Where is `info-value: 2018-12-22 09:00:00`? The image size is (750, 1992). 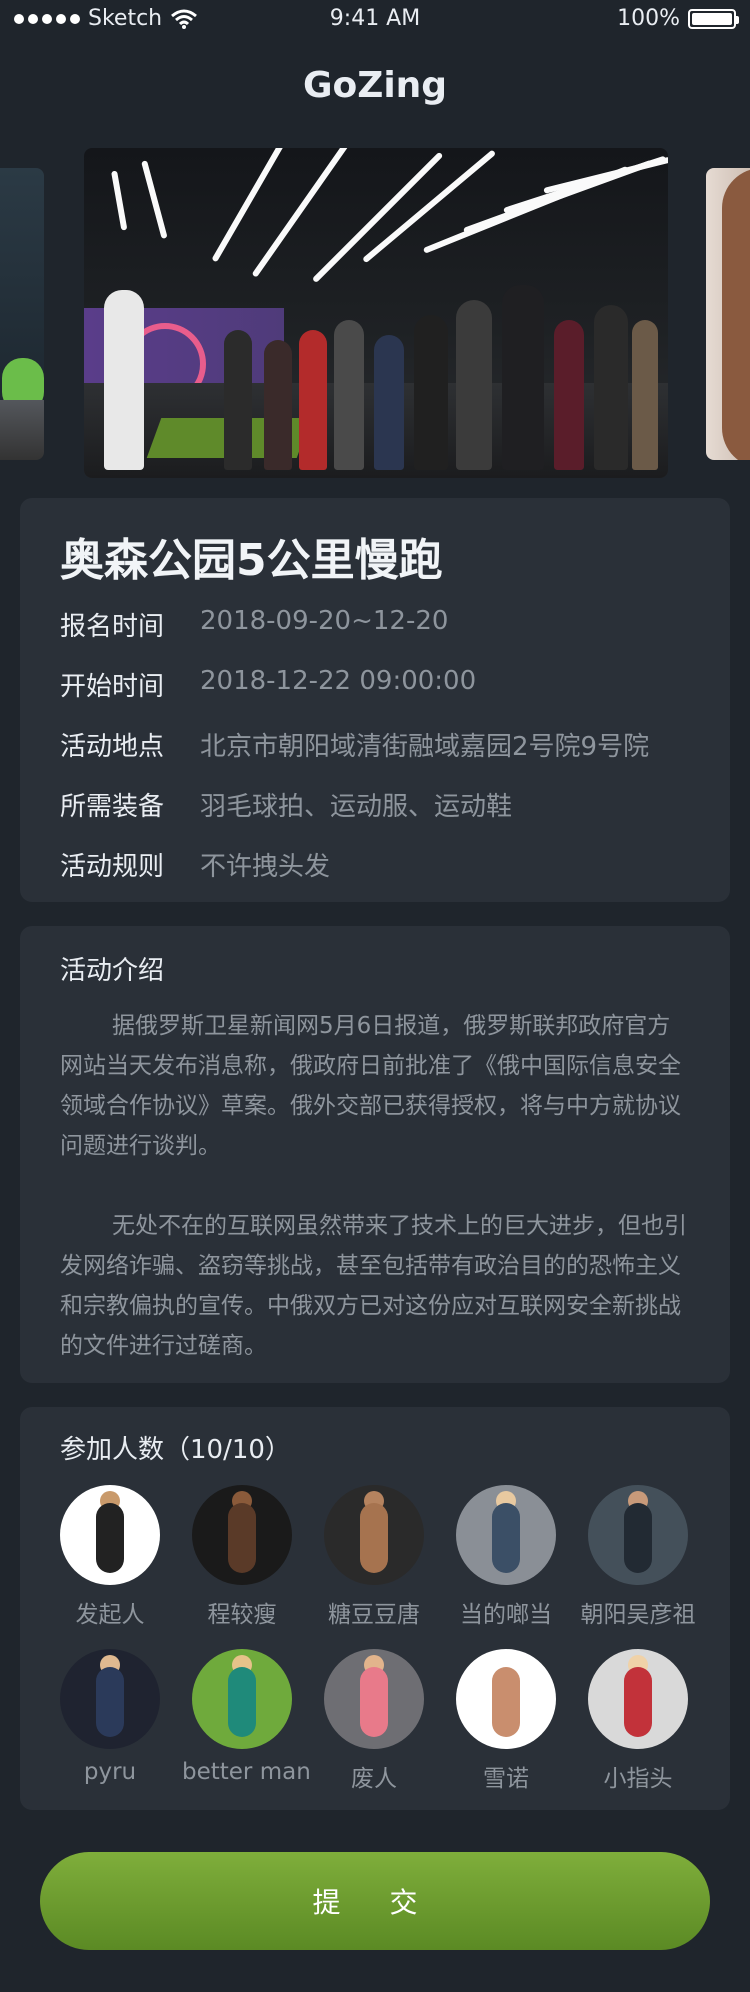
info-value: 2018-12-22 09:00:00 is located at coordinates (338, 681).